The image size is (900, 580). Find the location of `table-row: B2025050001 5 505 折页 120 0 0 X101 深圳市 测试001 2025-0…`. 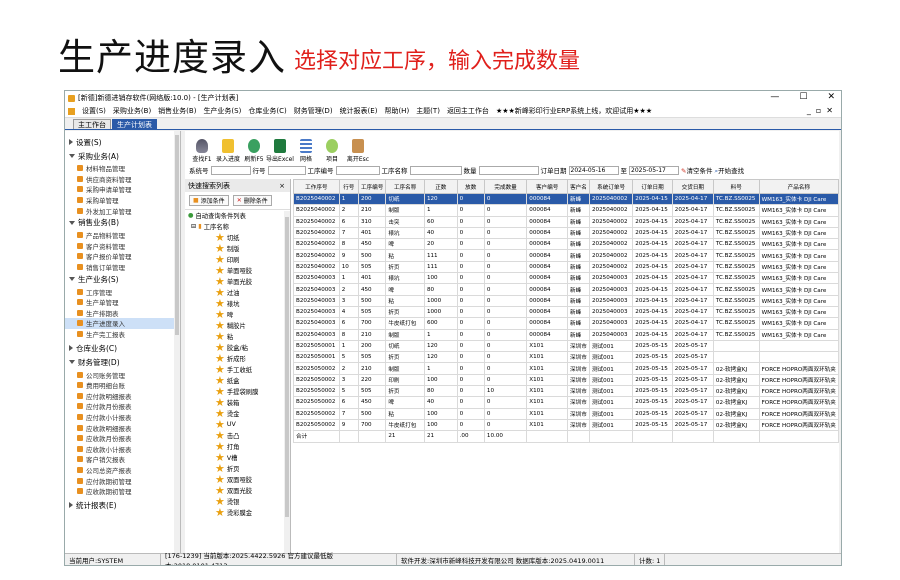

table-row: B2025050001 5 505 折页 120 0 0 X101 深圳市 测试001 2025-0… is located at coordinates (566, 357).